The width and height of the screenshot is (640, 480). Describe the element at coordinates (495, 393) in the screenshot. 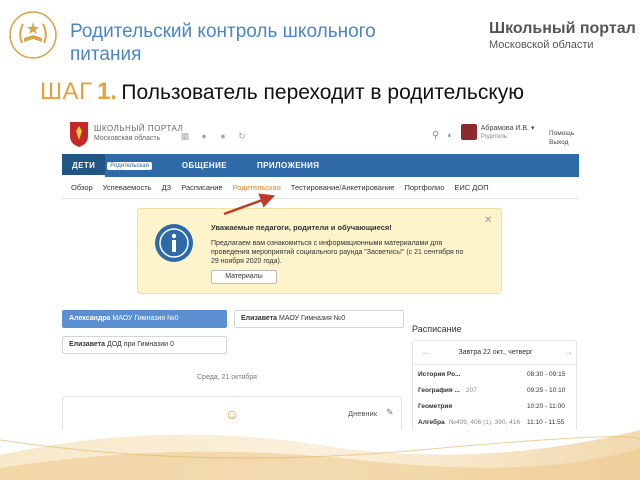

I see `schedule-row: География ... 207 09:25 - 10:10` at that location.